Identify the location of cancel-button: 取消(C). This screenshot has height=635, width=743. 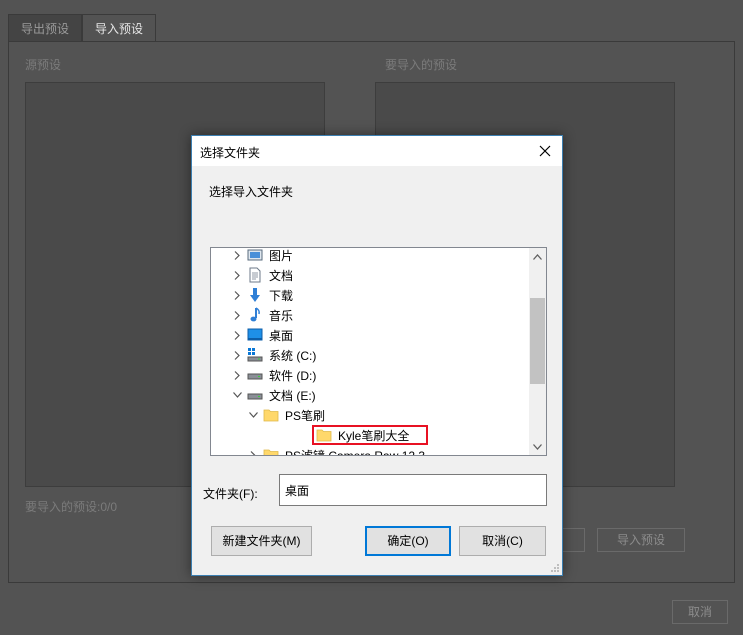
(502, 541).